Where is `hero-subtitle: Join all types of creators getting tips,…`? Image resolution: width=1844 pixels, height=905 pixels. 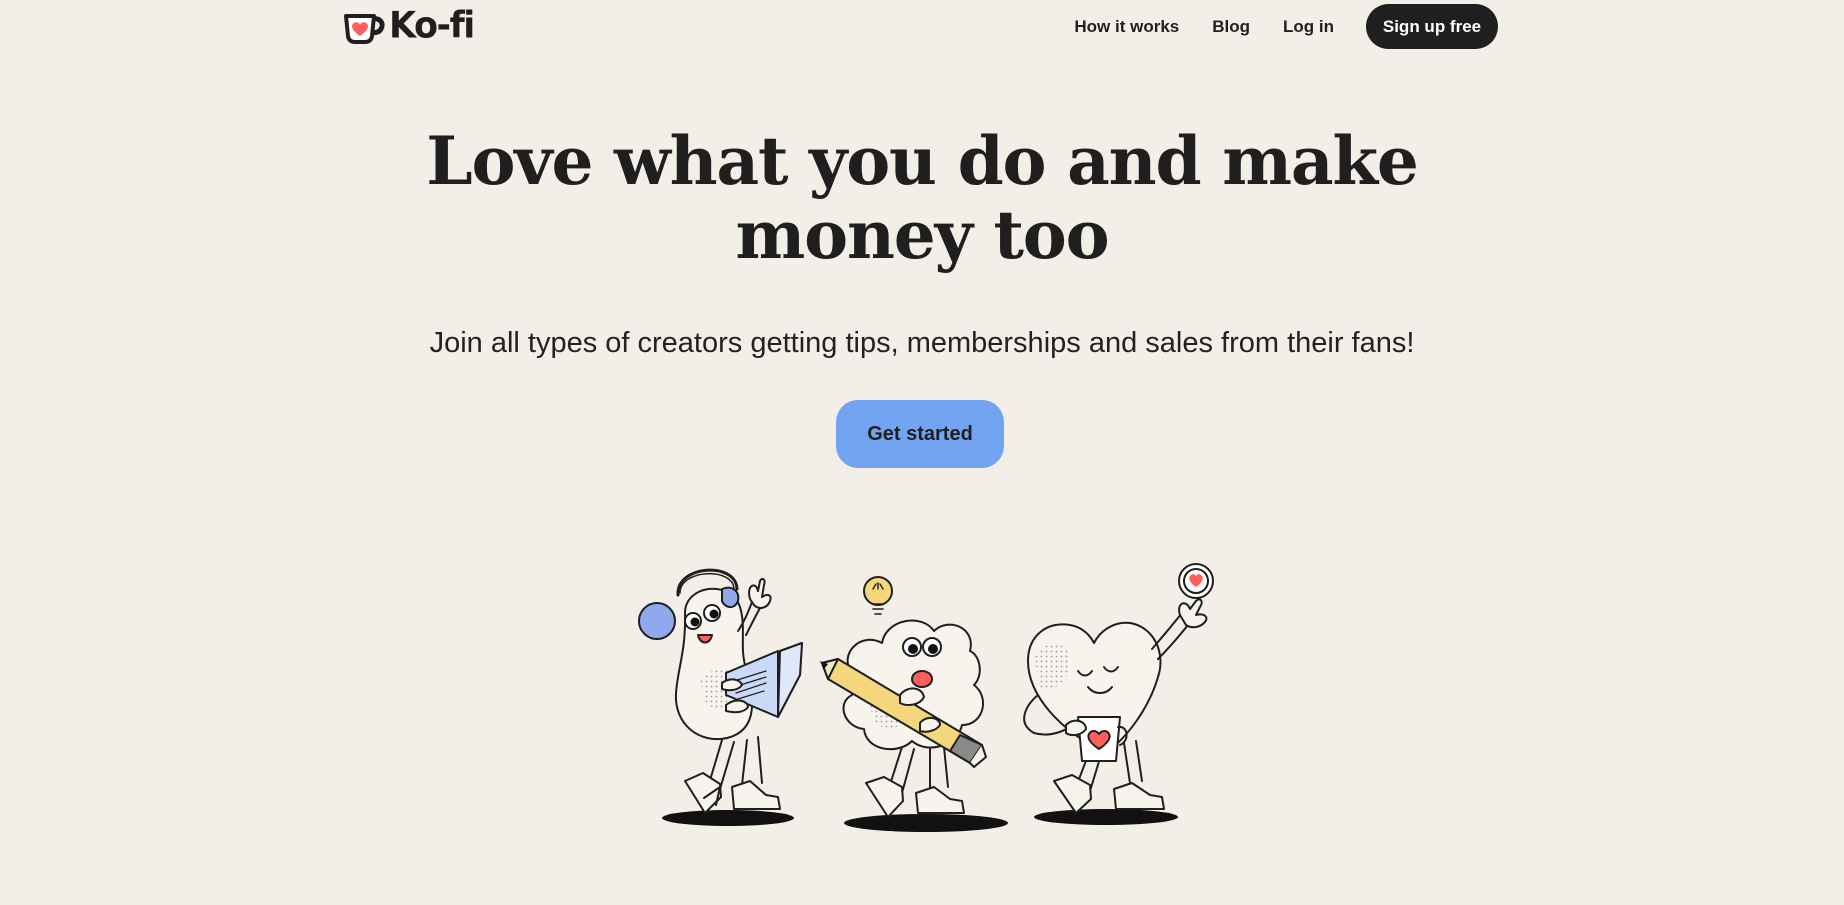
hero-subtitle: Join all types of creators getting tips,… is located at coordinates (922, 343).